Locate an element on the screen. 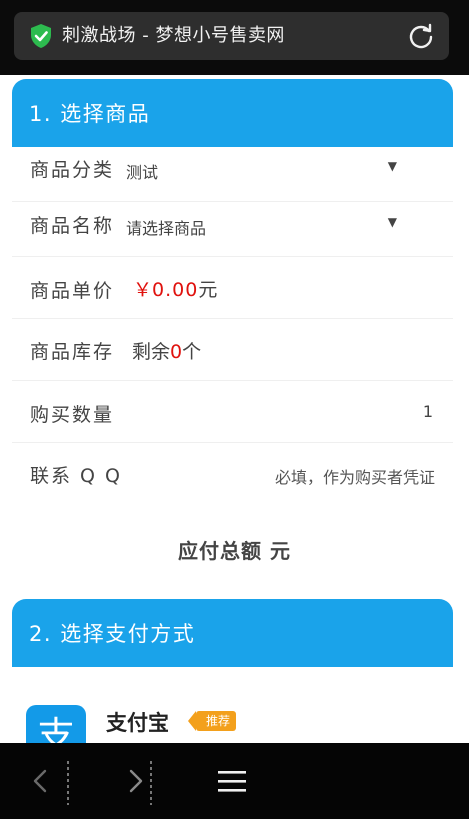  stock-label: 商品库存 is located at coordinates (72, 352).